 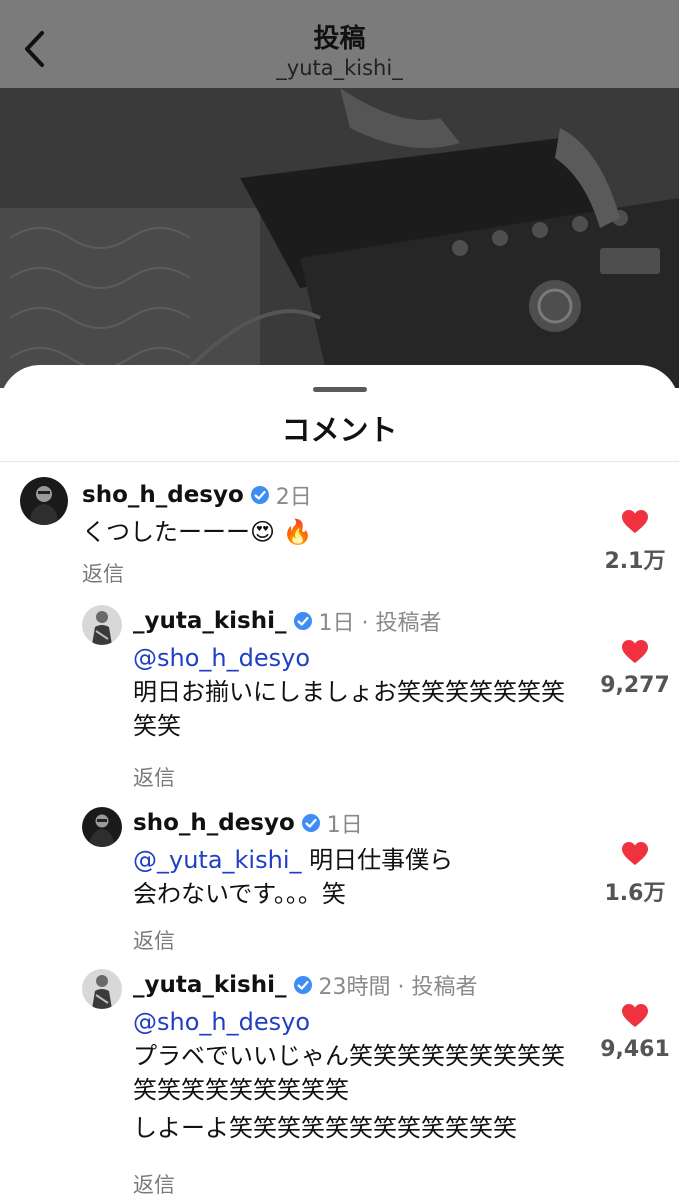 I want to click on comment-text: くつしたーーー😍 🔥, so click(x=197, y=532).